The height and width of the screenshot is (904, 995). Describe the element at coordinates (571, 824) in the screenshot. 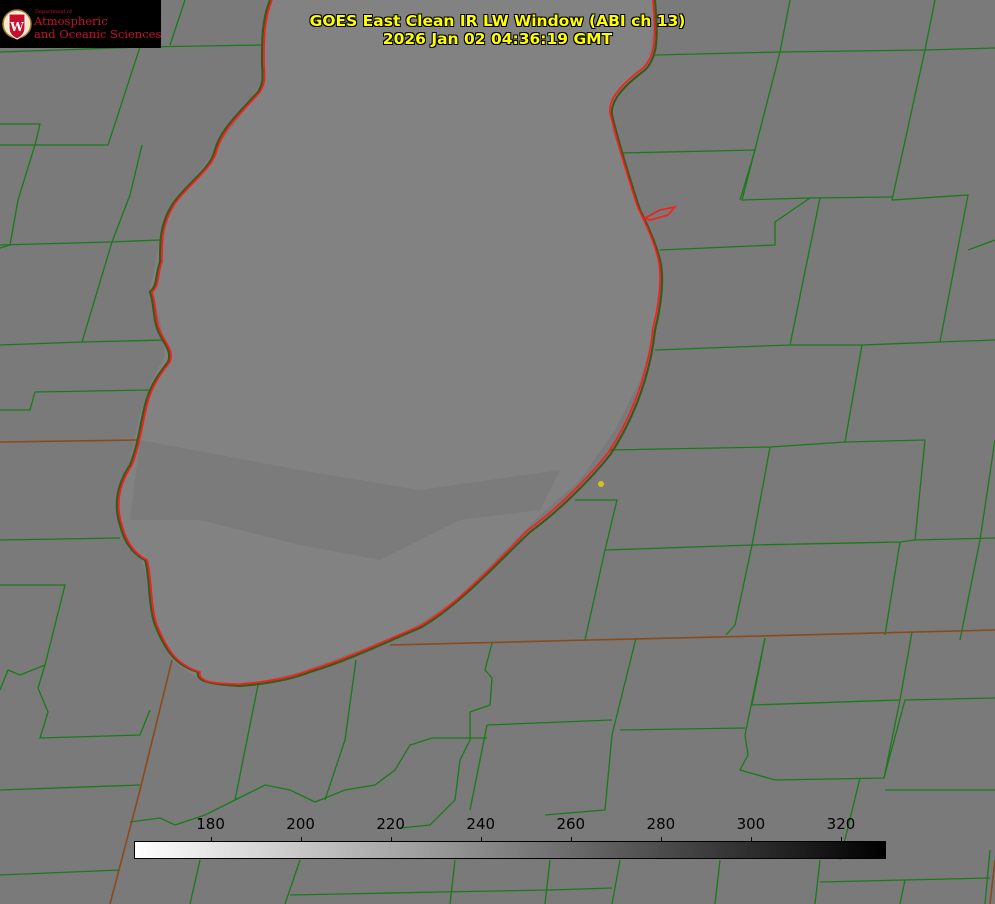

I see `colorbar-tick-260: 260` at that location.